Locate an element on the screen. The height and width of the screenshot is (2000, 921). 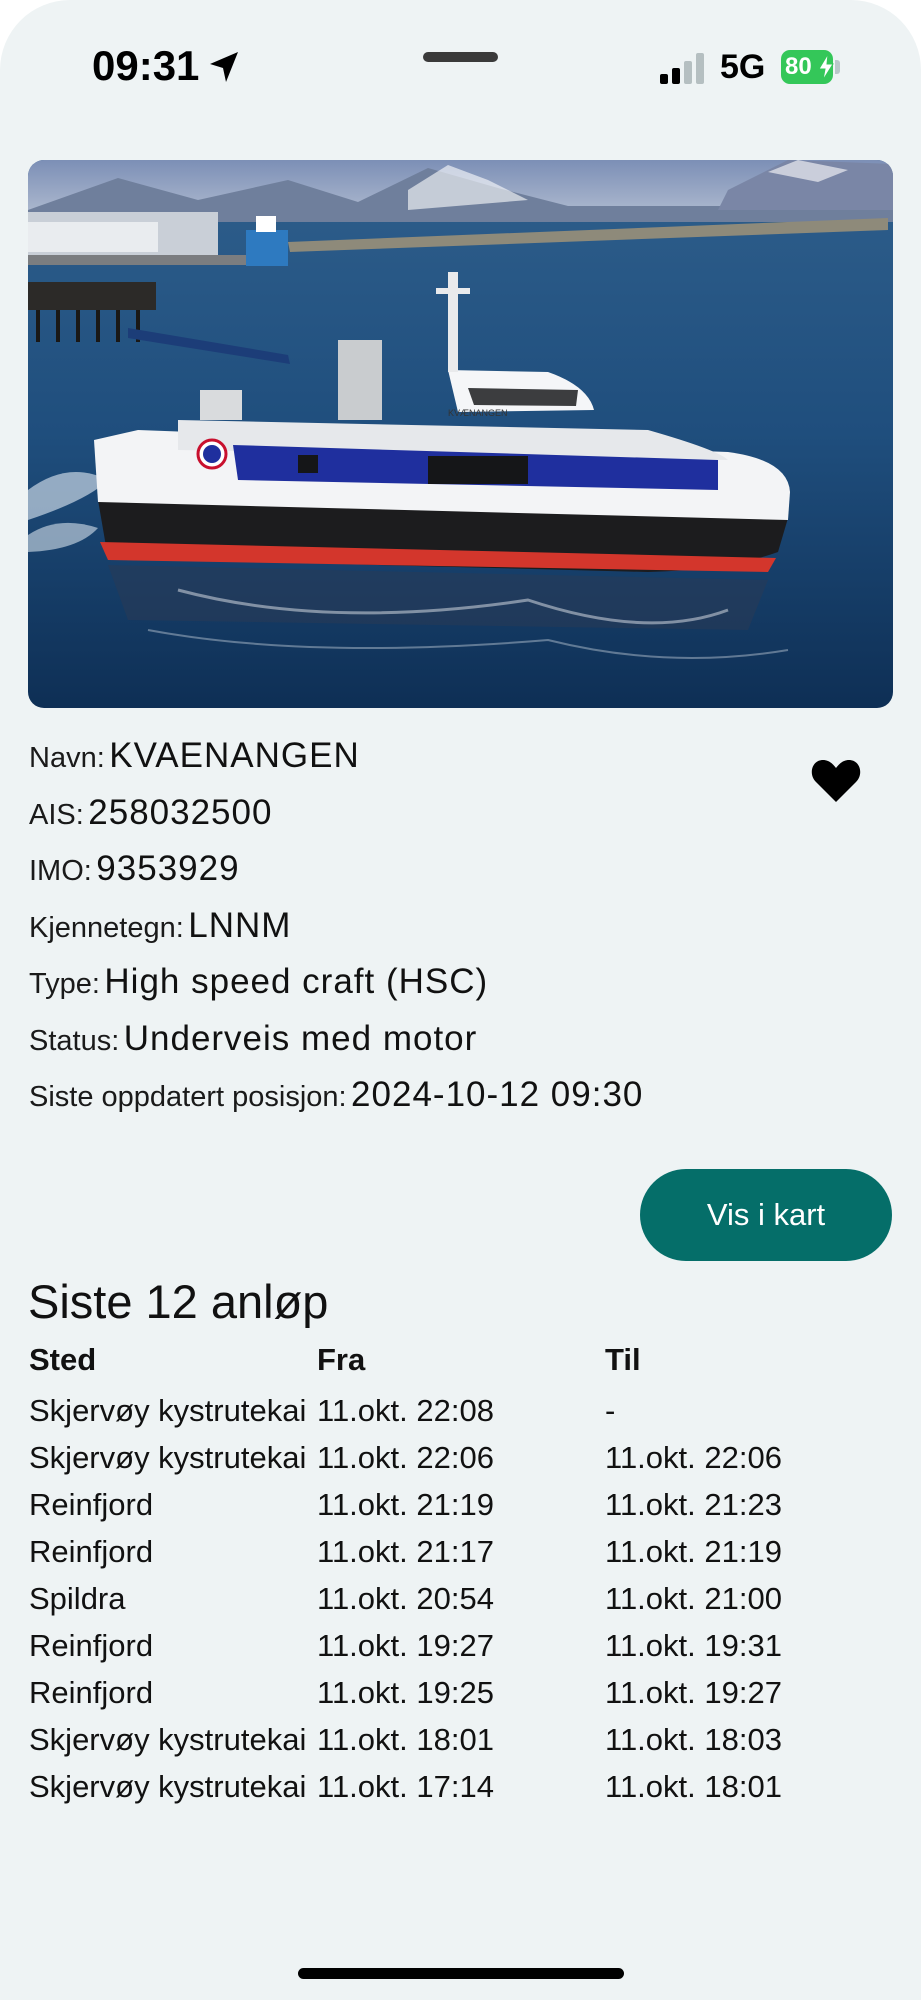
table-row: Reinfjord 11.okt. 21:17 11.okt. 21:19 is located at coordinates (459, 1551).